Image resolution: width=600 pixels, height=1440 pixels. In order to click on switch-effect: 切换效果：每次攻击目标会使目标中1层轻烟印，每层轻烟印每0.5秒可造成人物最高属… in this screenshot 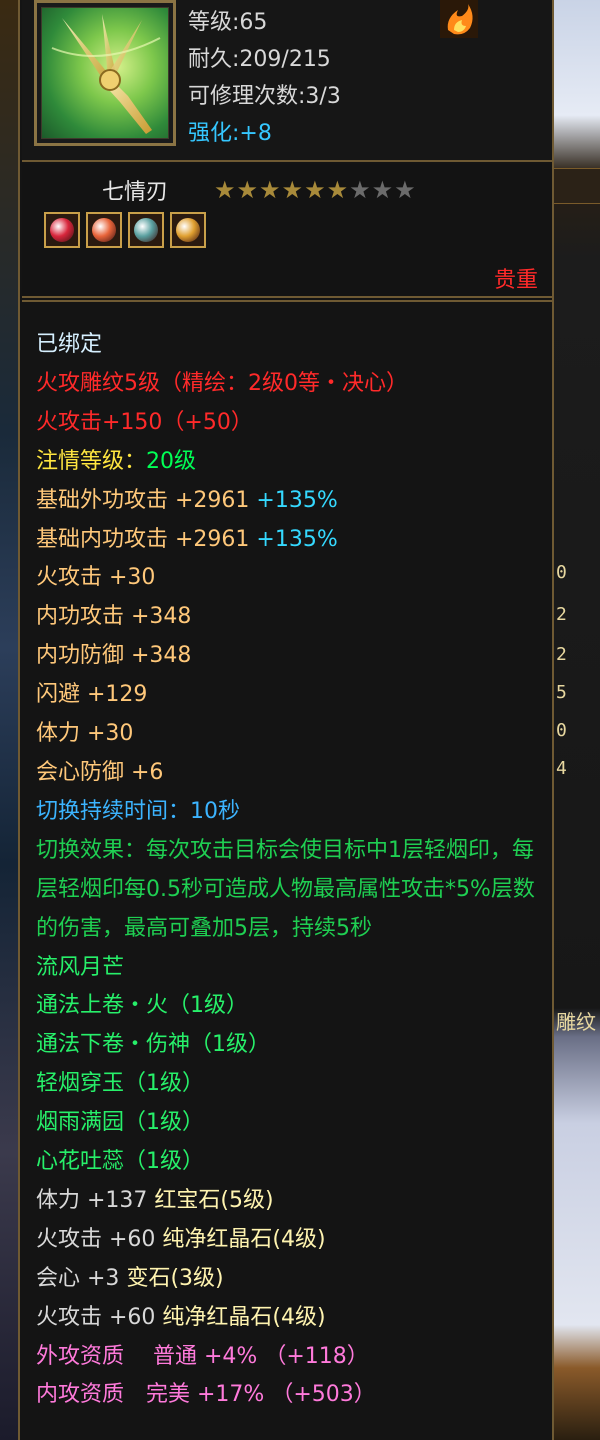, I will do `click(285, 889)`.